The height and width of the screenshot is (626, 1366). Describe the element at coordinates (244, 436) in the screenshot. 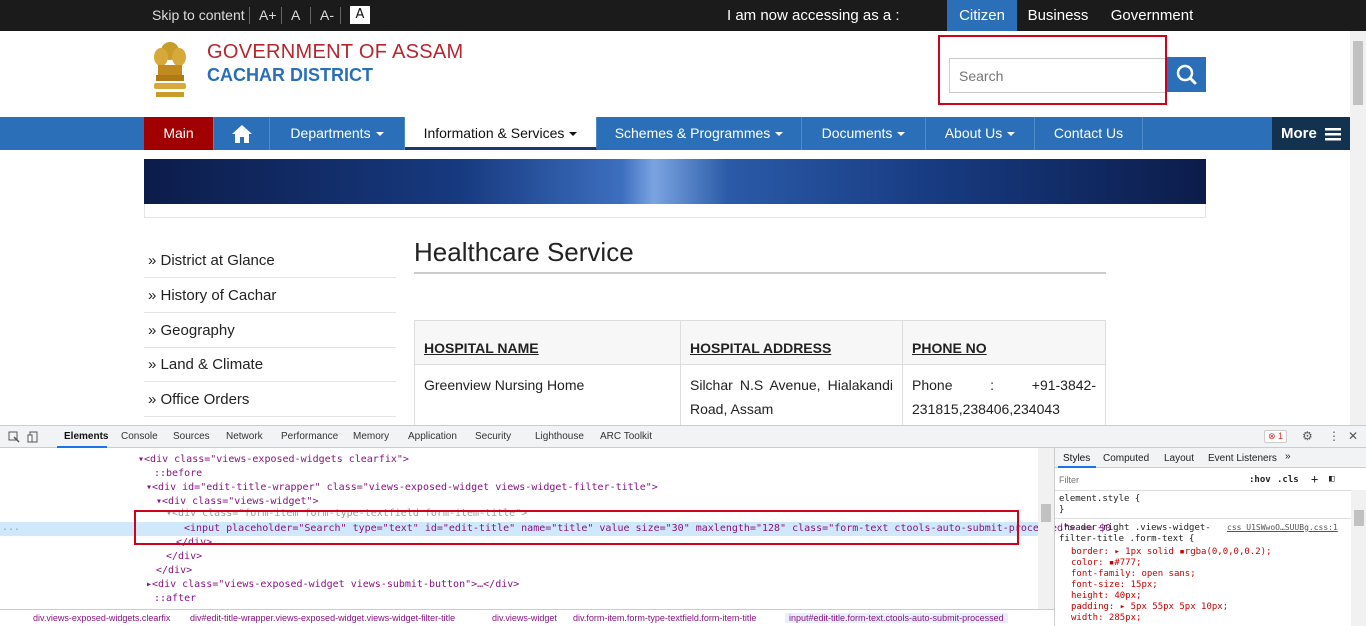

I see `tab-network: Network` at that location.